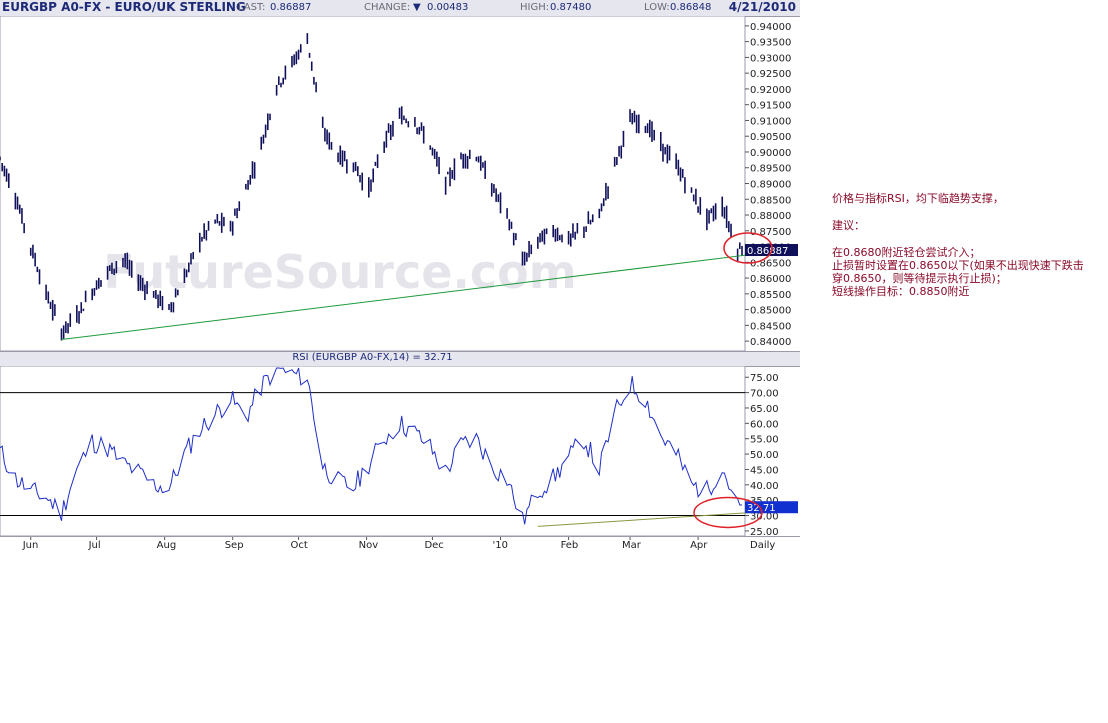 The width and height of the screenshot is (1108, 723). I want to click on rsi-title-bar: RSI (EURGBP A0-FX,14) = 32.71, so click(400, 359).